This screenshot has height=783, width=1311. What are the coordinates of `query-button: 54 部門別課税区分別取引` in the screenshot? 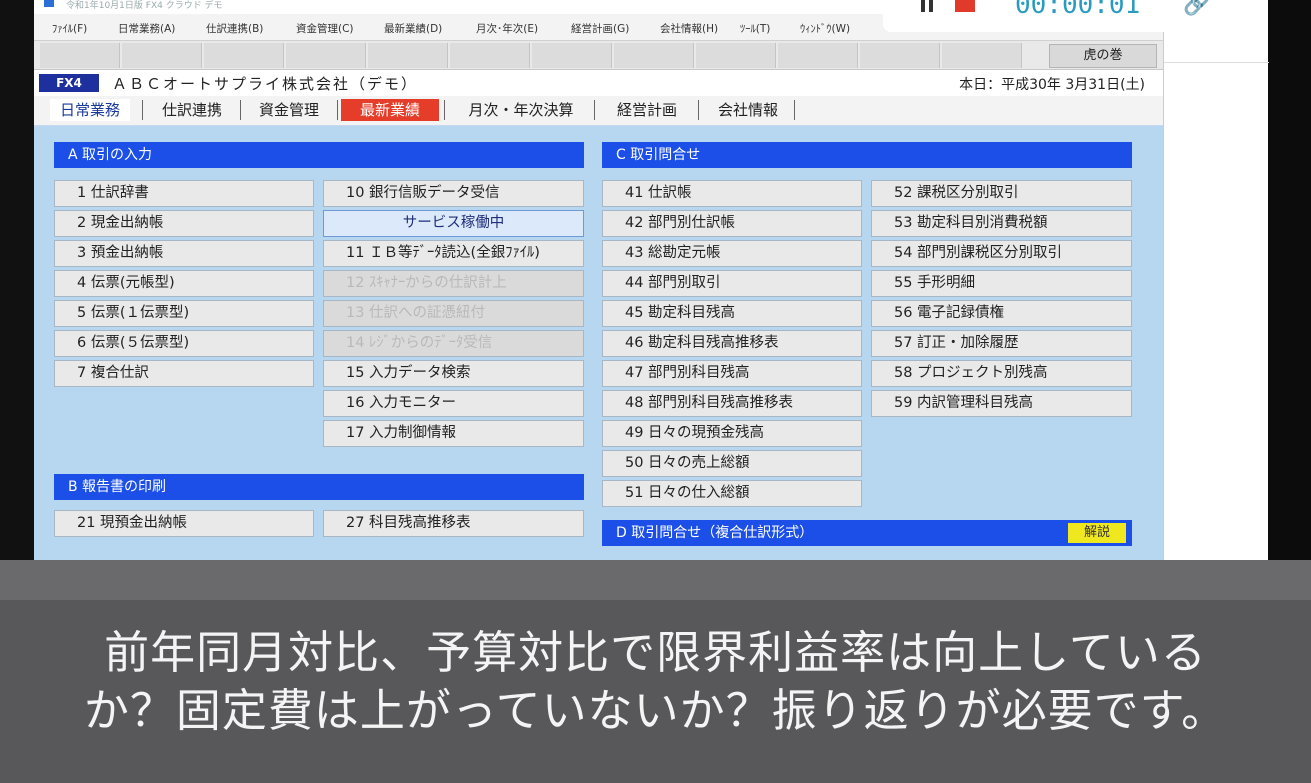 It's located at (1001, 253).